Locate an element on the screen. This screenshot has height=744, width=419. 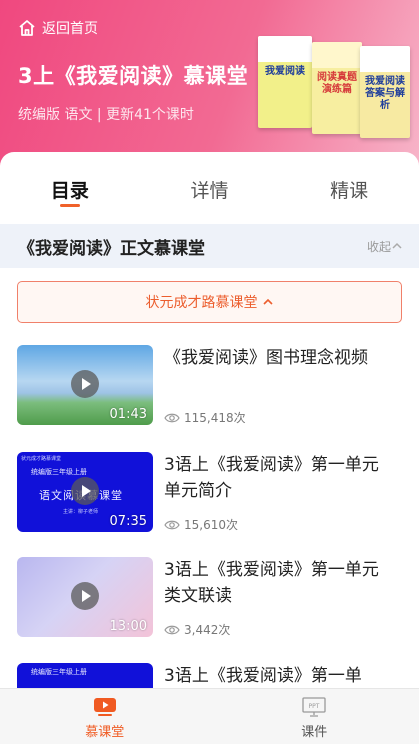
view-count-text: 115,418次 is located at coordinates (215, 418).